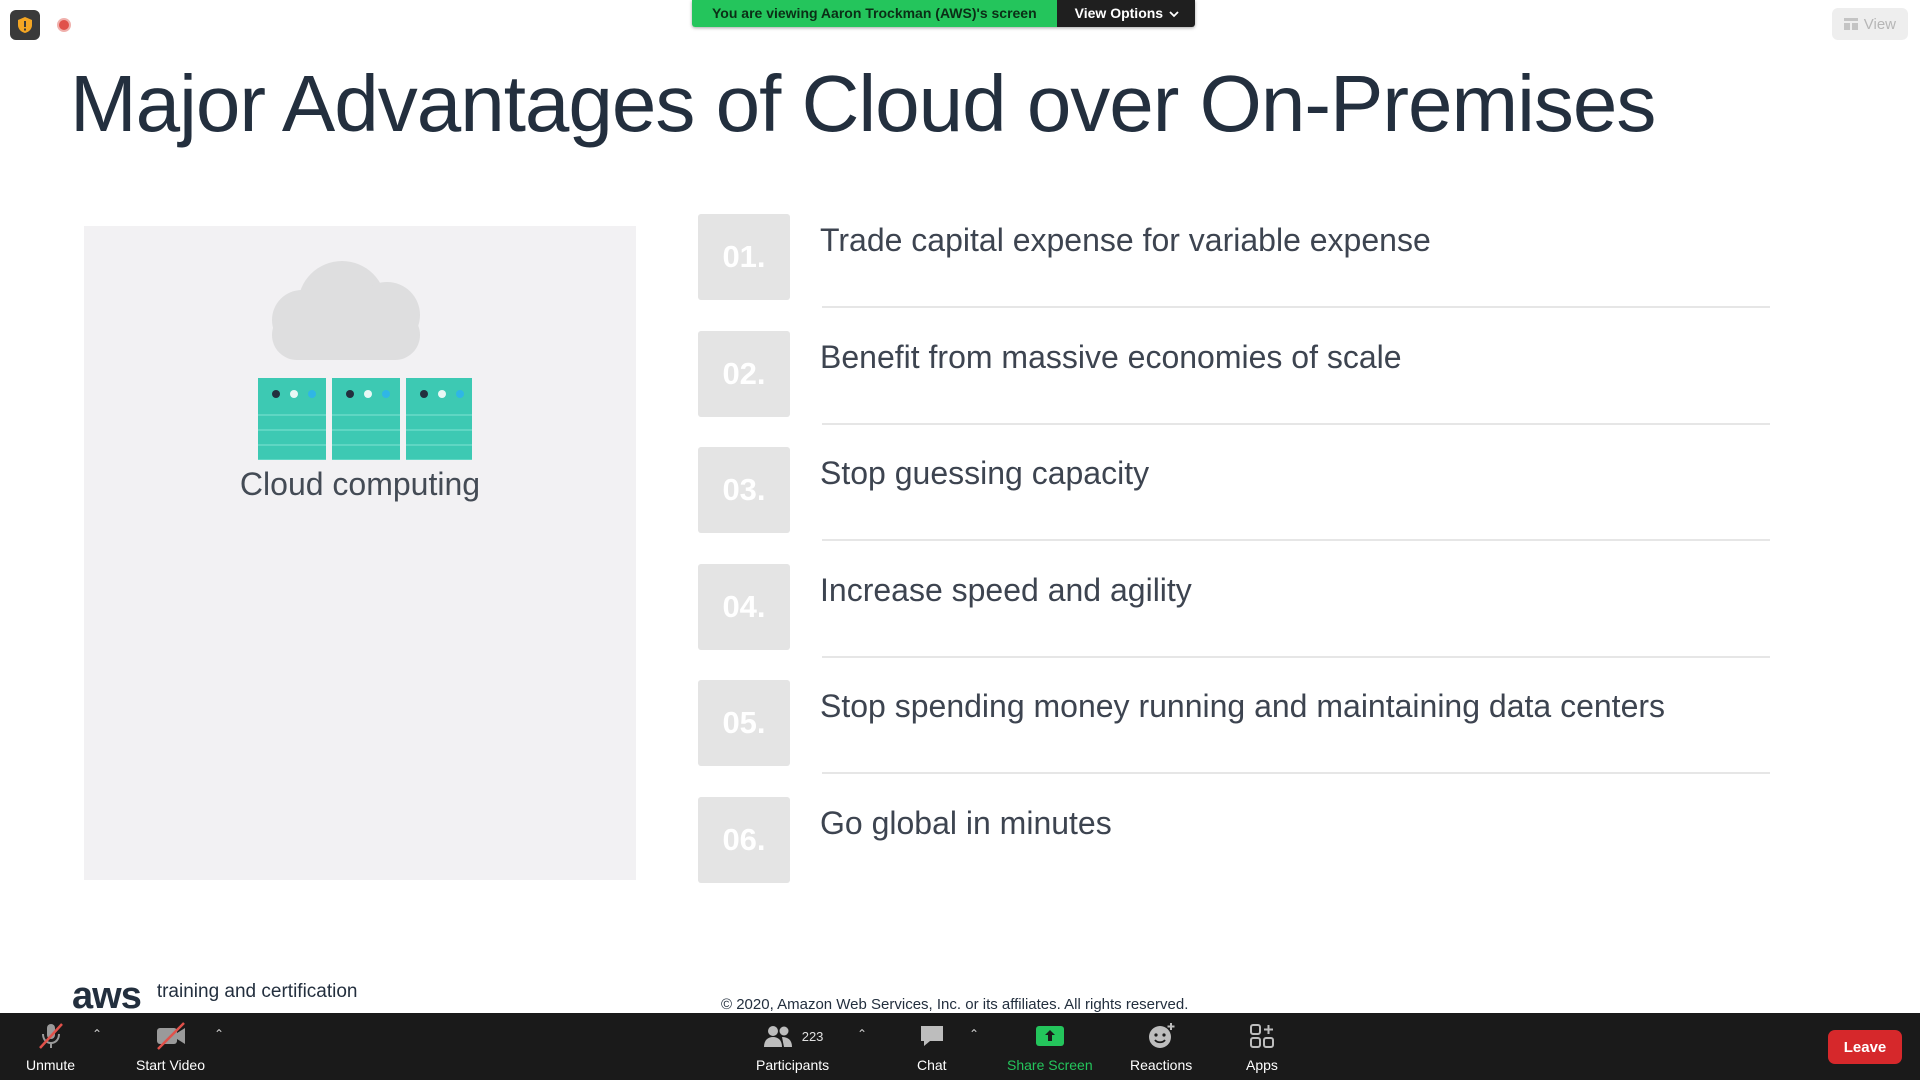  Describe the element at coordinates (744, 606) in the screenshot. I see `item-number-badge: 04.` at that location.